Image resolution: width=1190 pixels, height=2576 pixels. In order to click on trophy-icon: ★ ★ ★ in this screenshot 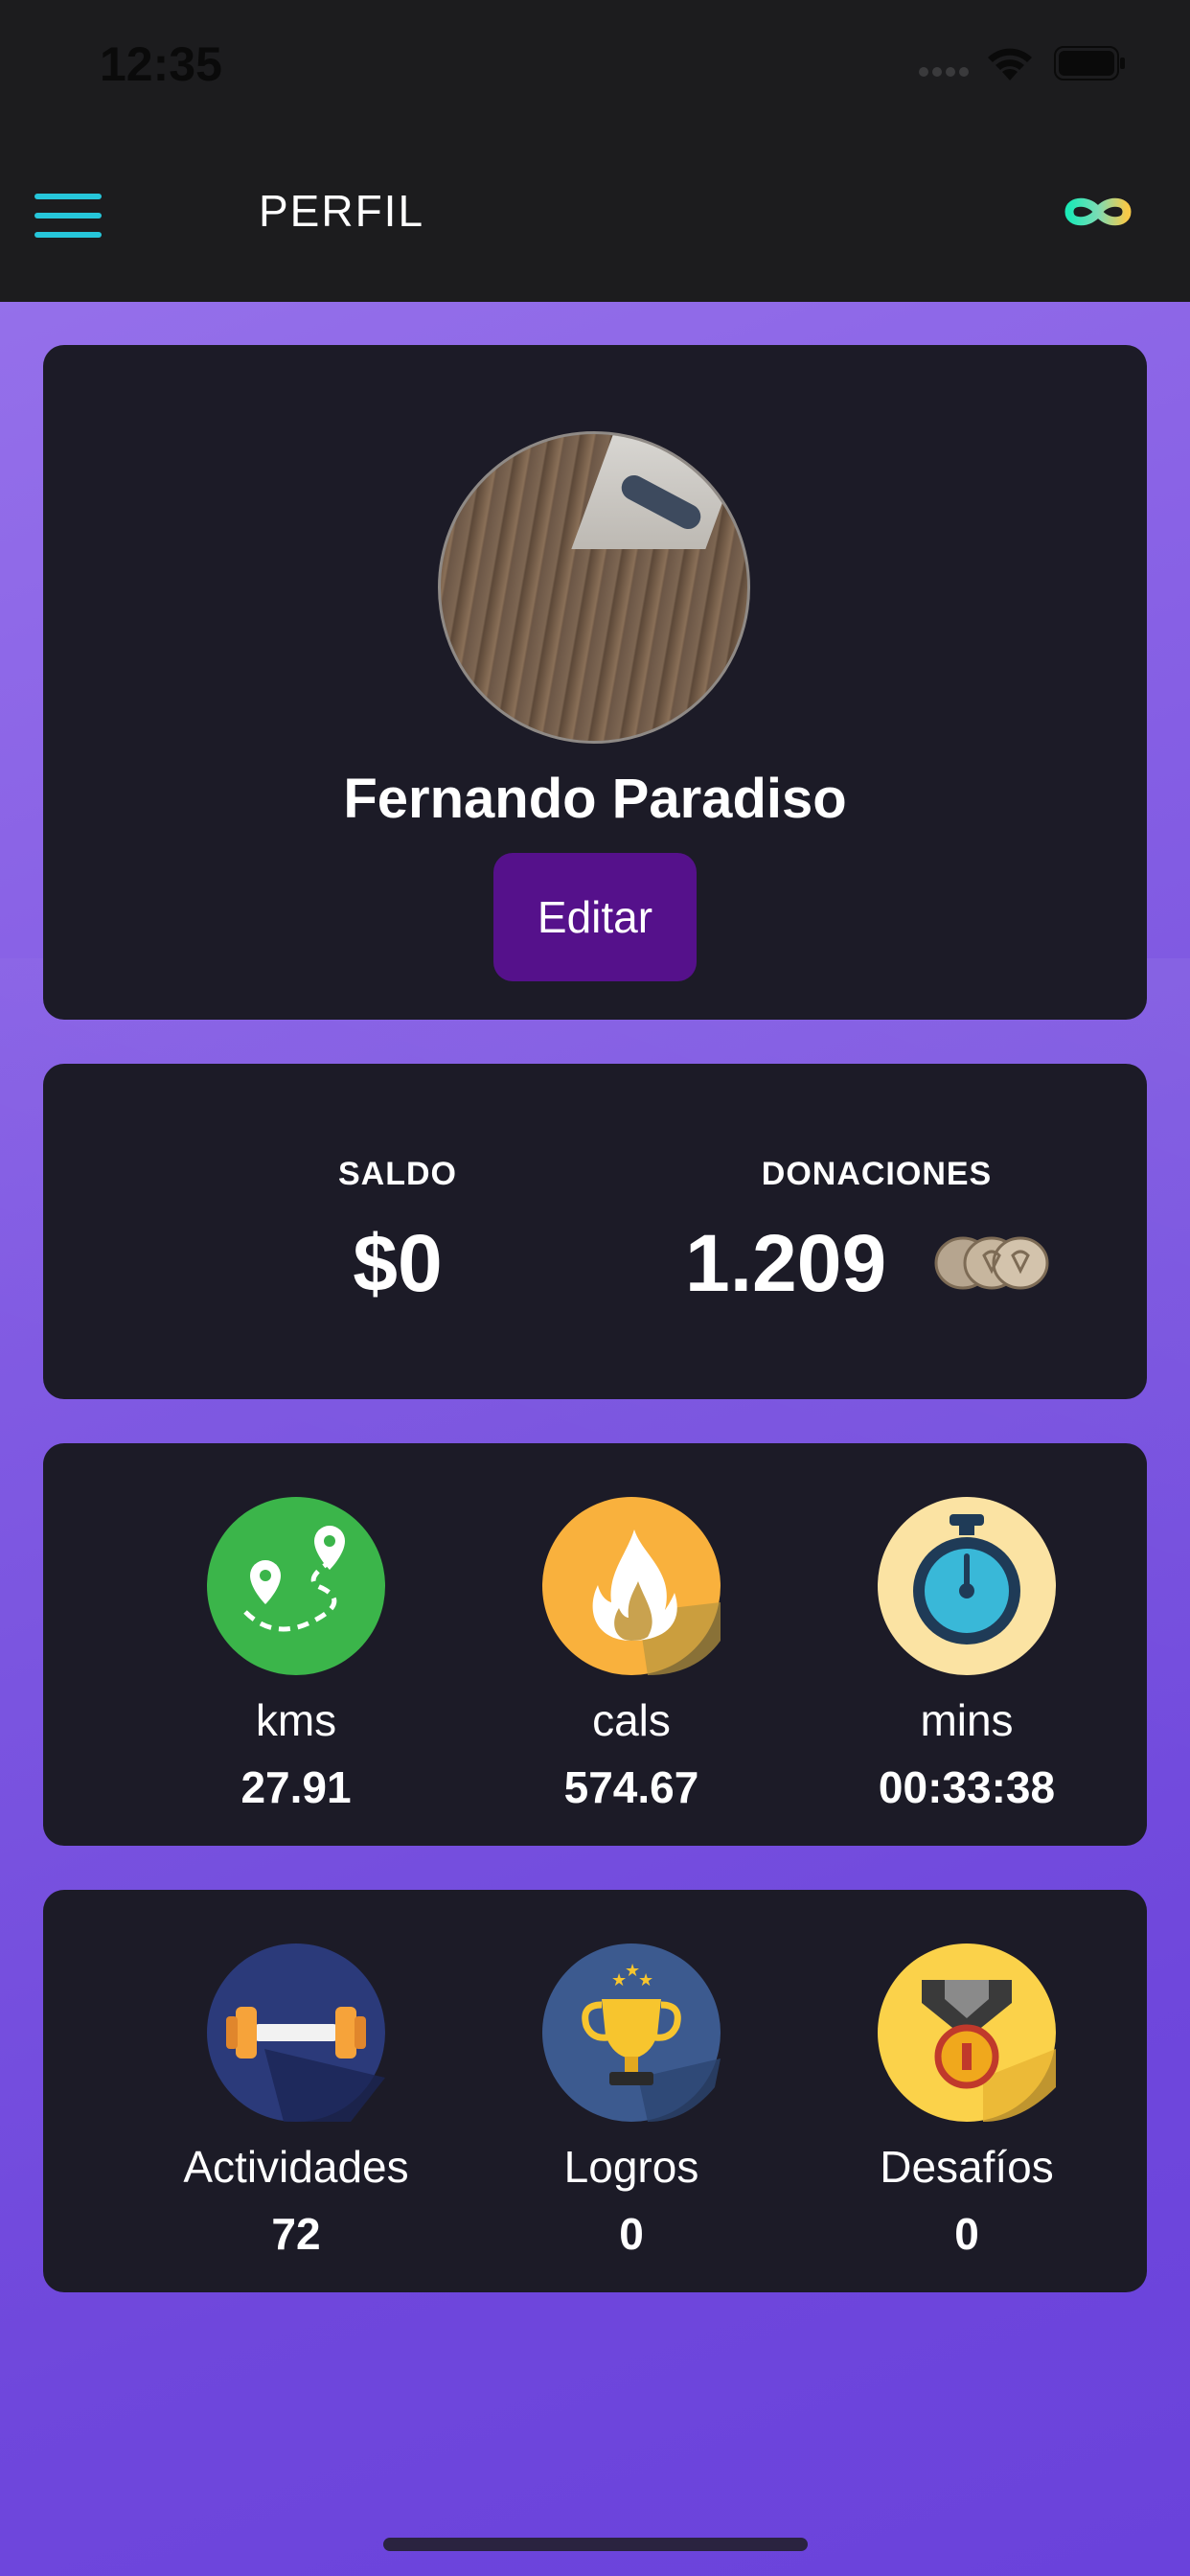, I will do `click(632, 2033)`.